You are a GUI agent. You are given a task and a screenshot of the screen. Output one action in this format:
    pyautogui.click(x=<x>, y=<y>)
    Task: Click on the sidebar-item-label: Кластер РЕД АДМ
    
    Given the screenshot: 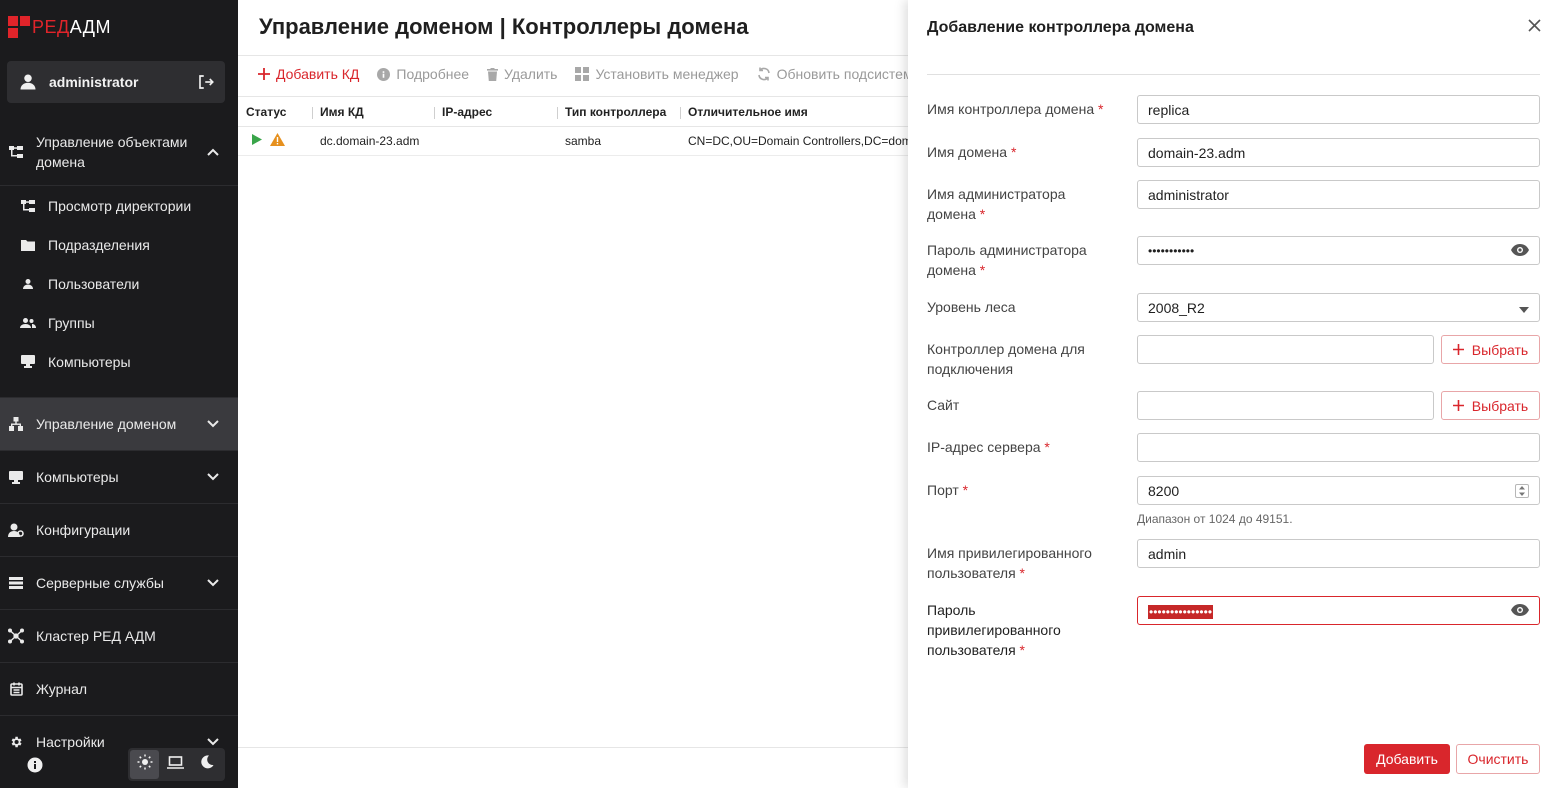 What is the action you would take?
    pyautogui.click(x=96, y=636)
    